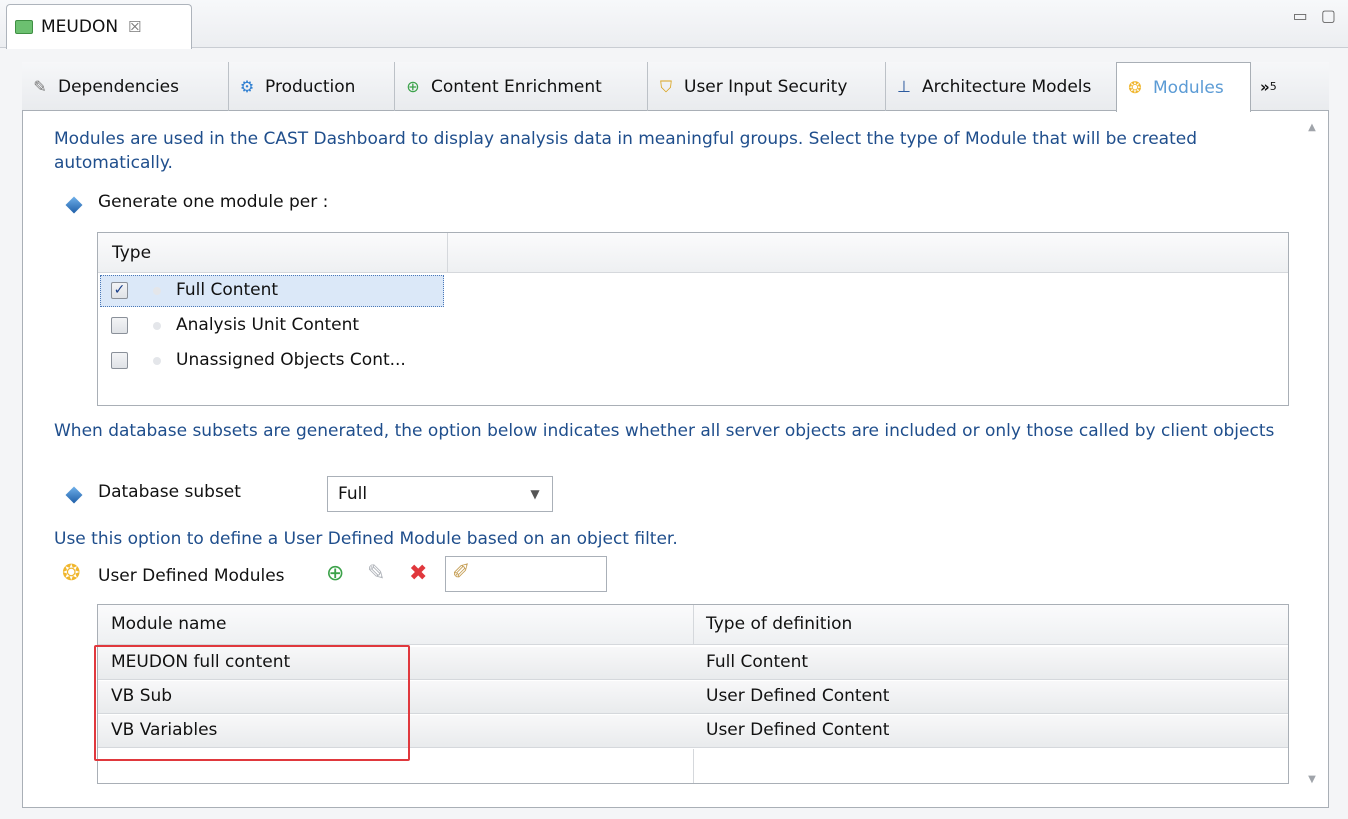 The height and width of the screenshot is (819, 1348). What do you see at coordinates (132, 253) in the screenshot?
I see `column-header-type-label: Type` at bounding box center [132, 253].